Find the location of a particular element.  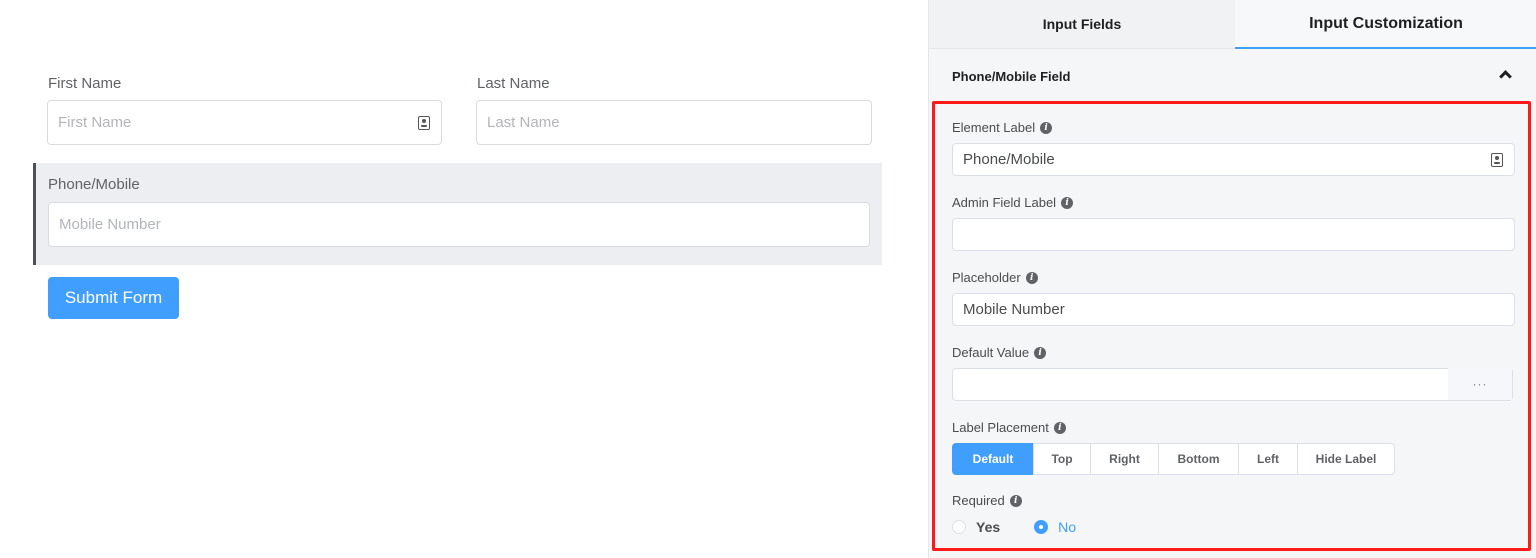

phone-placeholder: Mobile Number is located at coordinates (110, 224).